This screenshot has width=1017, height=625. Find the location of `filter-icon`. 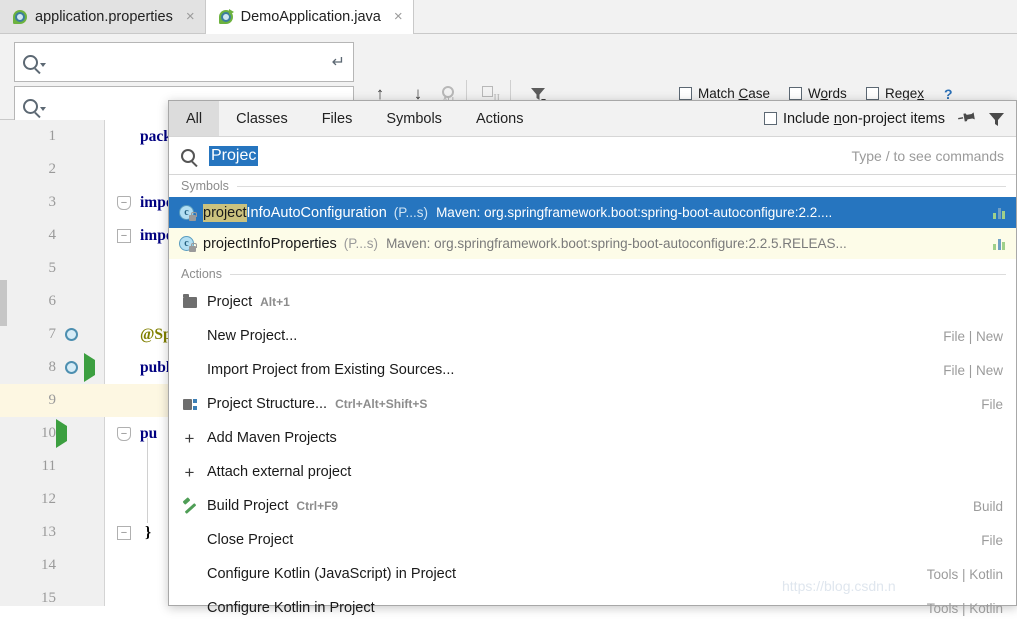

filter-icon is located at coordinates (996, 119).